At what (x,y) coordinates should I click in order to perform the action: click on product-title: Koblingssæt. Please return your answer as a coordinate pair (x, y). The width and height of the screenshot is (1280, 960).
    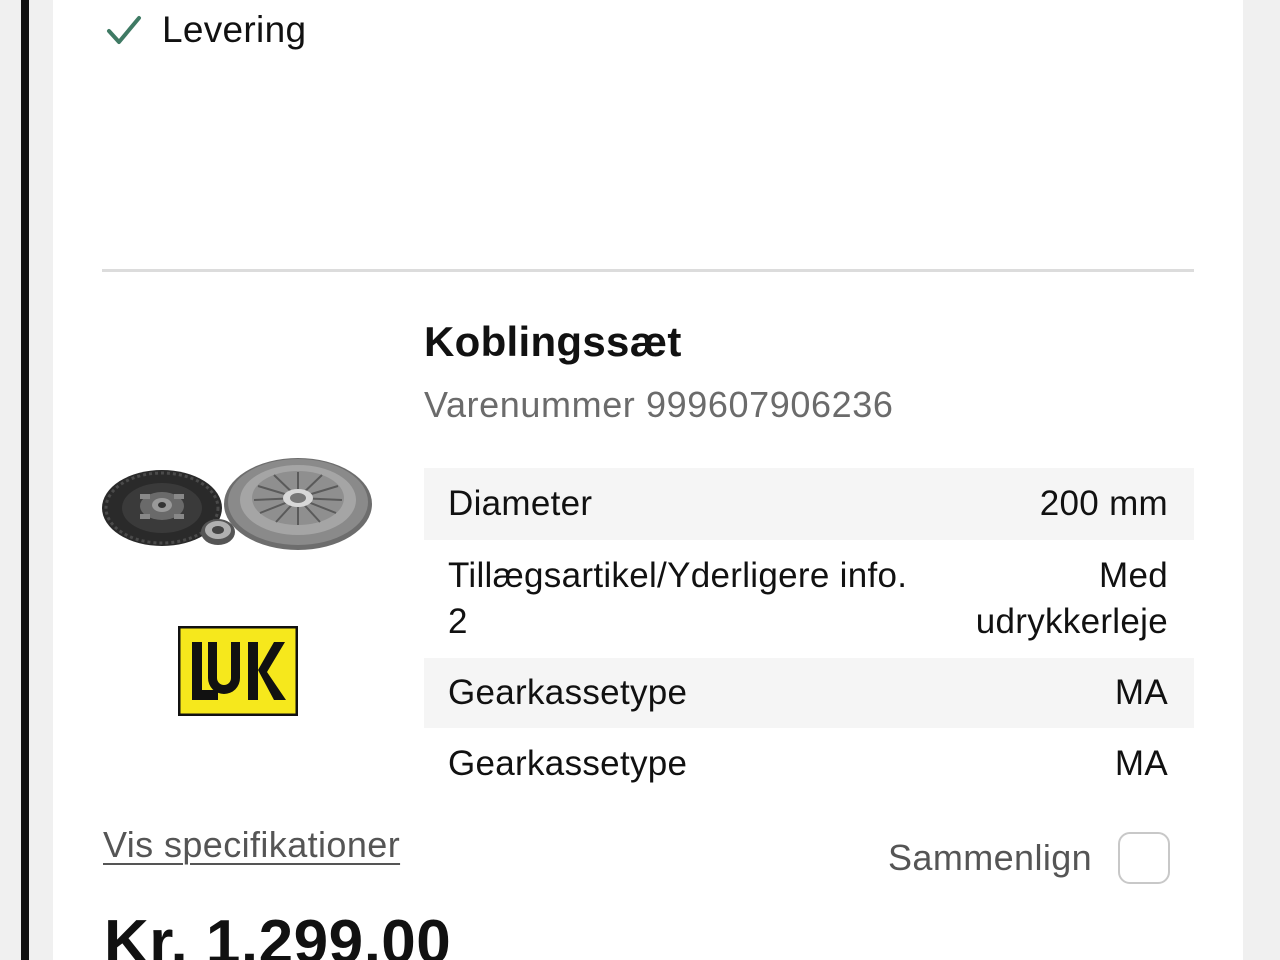
    Looking at the image, I should click on (553, 341).